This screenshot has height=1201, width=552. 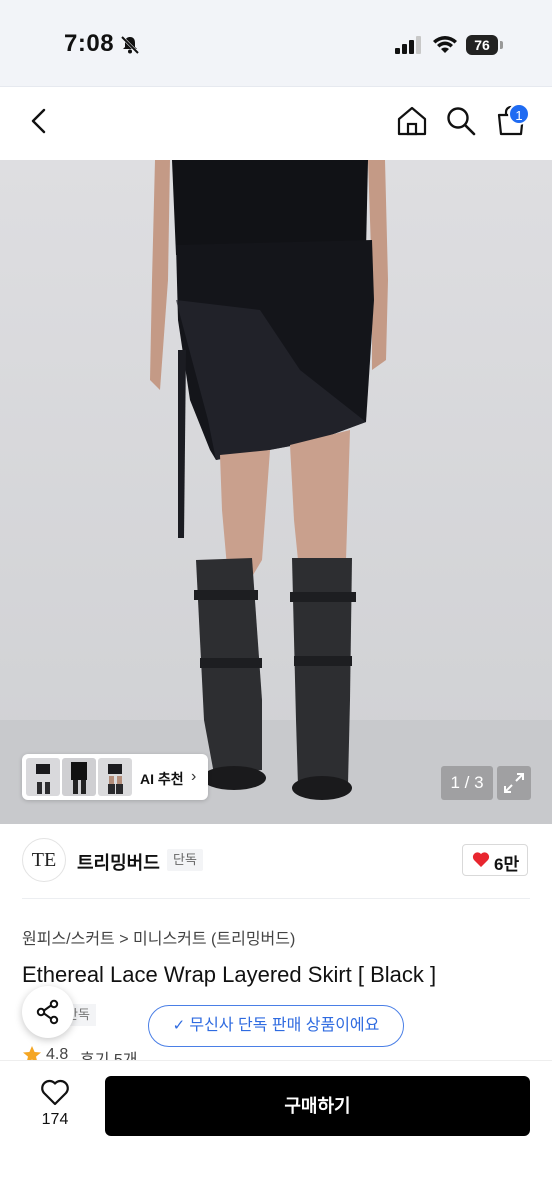 What do you see at coordinates (193, 777) in the screenshot?
I see `chevron-right-icon: ›` at bounding box center [193, 777].